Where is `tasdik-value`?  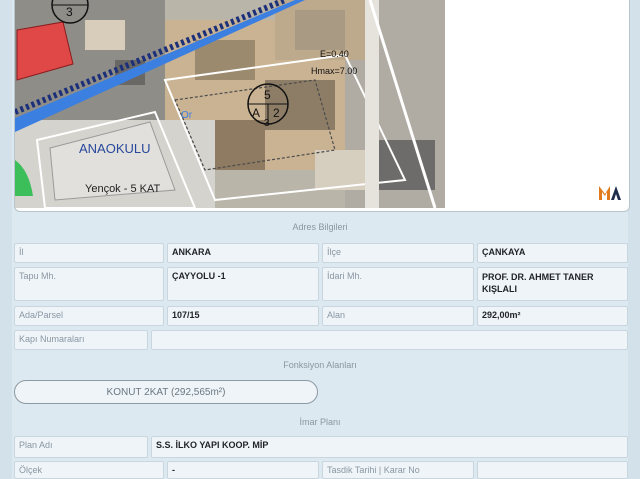
tasdik-value is located at coordinates (552, 470).